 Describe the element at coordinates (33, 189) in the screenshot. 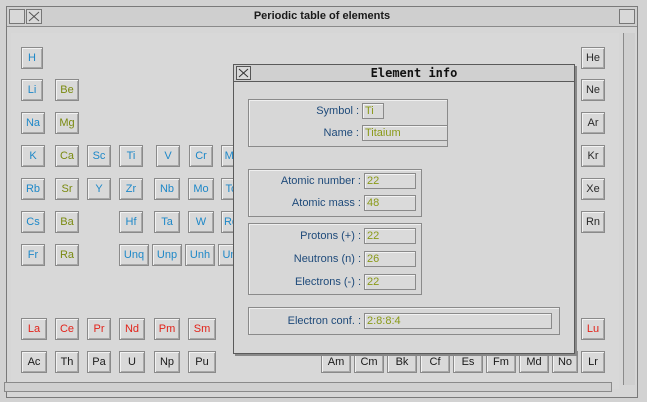

I see `element-Rb: Rb` at that location.